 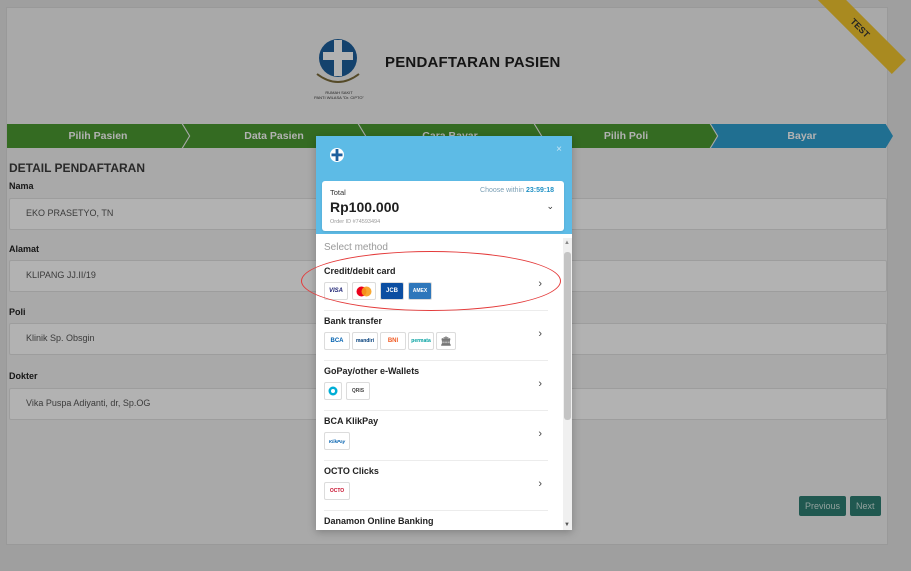 What do you see at coordinates (365, 207) in the screenshot?
I see `total-amount: Rp100.000` at bounding box center [365, 207].